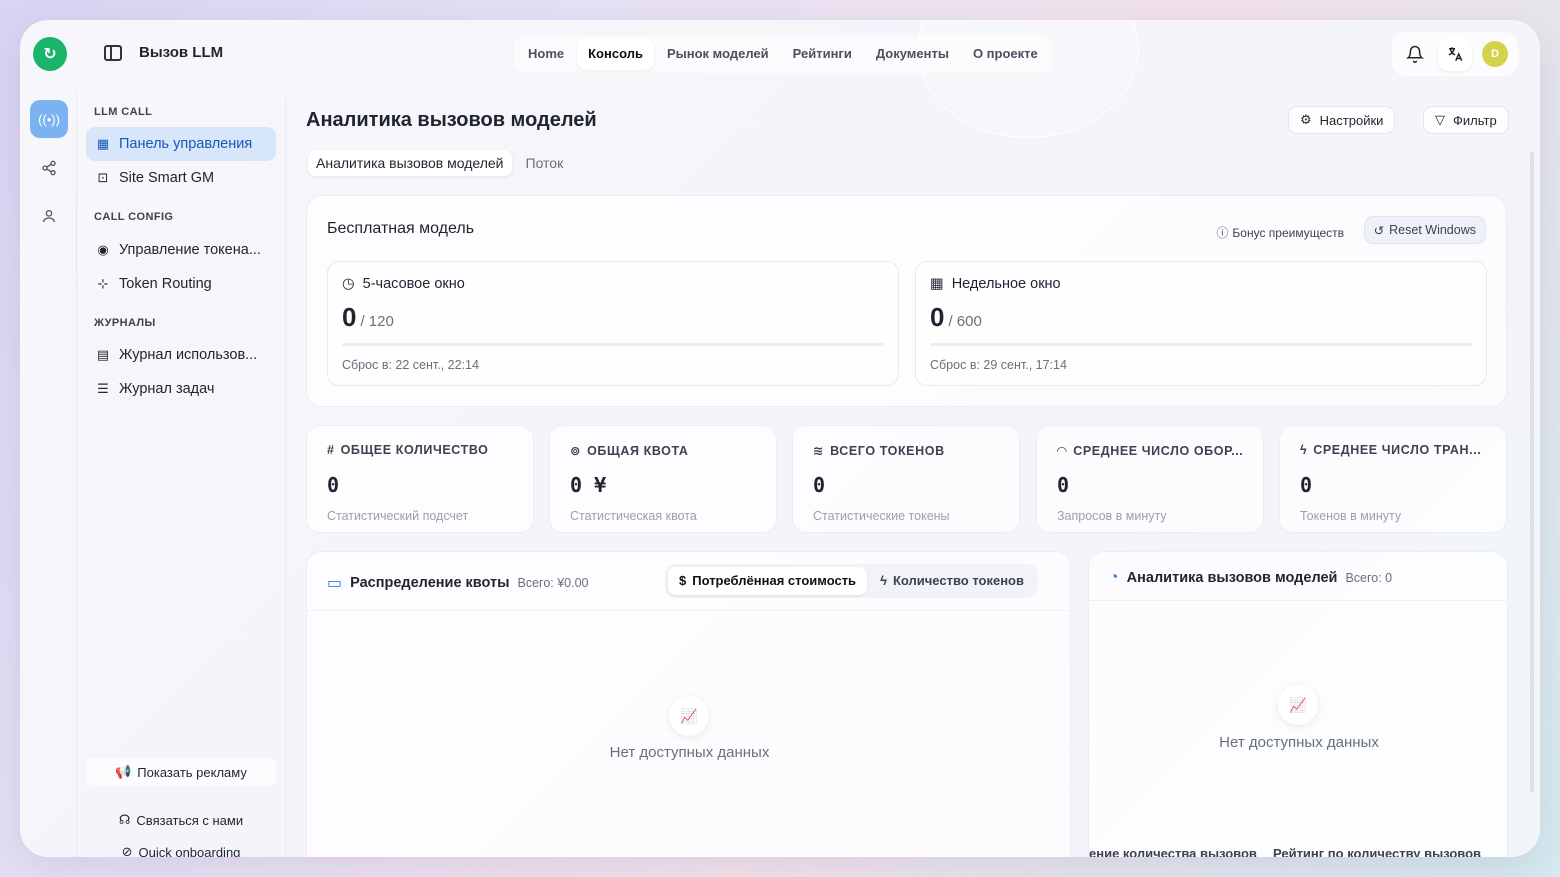  I want to click on panel-header: ◔ Аналитика вызовов моделей Всего: 0, so click(1250, 578).